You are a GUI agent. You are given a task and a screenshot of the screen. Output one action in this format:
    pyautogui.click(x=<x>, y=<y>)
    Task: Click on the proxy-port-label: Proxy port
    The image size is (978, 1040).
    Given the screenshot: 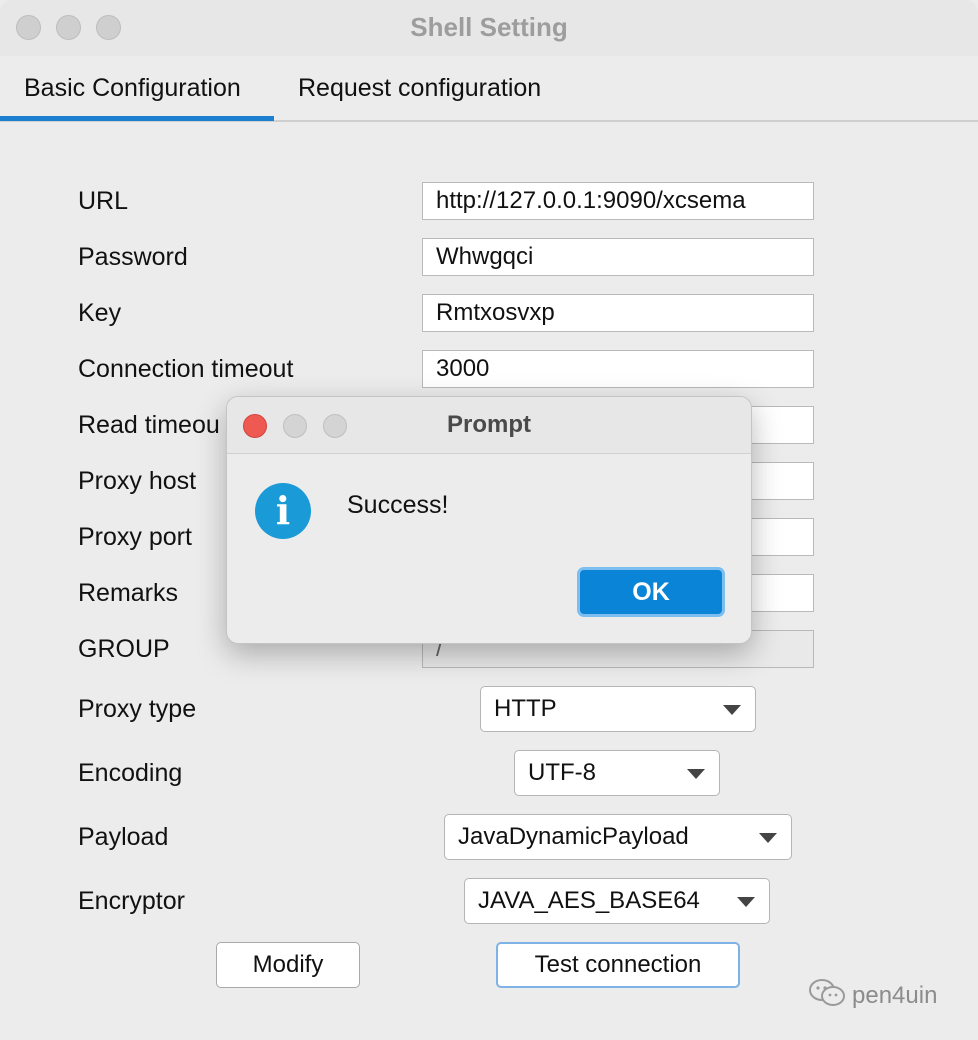 What is the action you would take?
    pyautogui.click(x=135, y=537)
    